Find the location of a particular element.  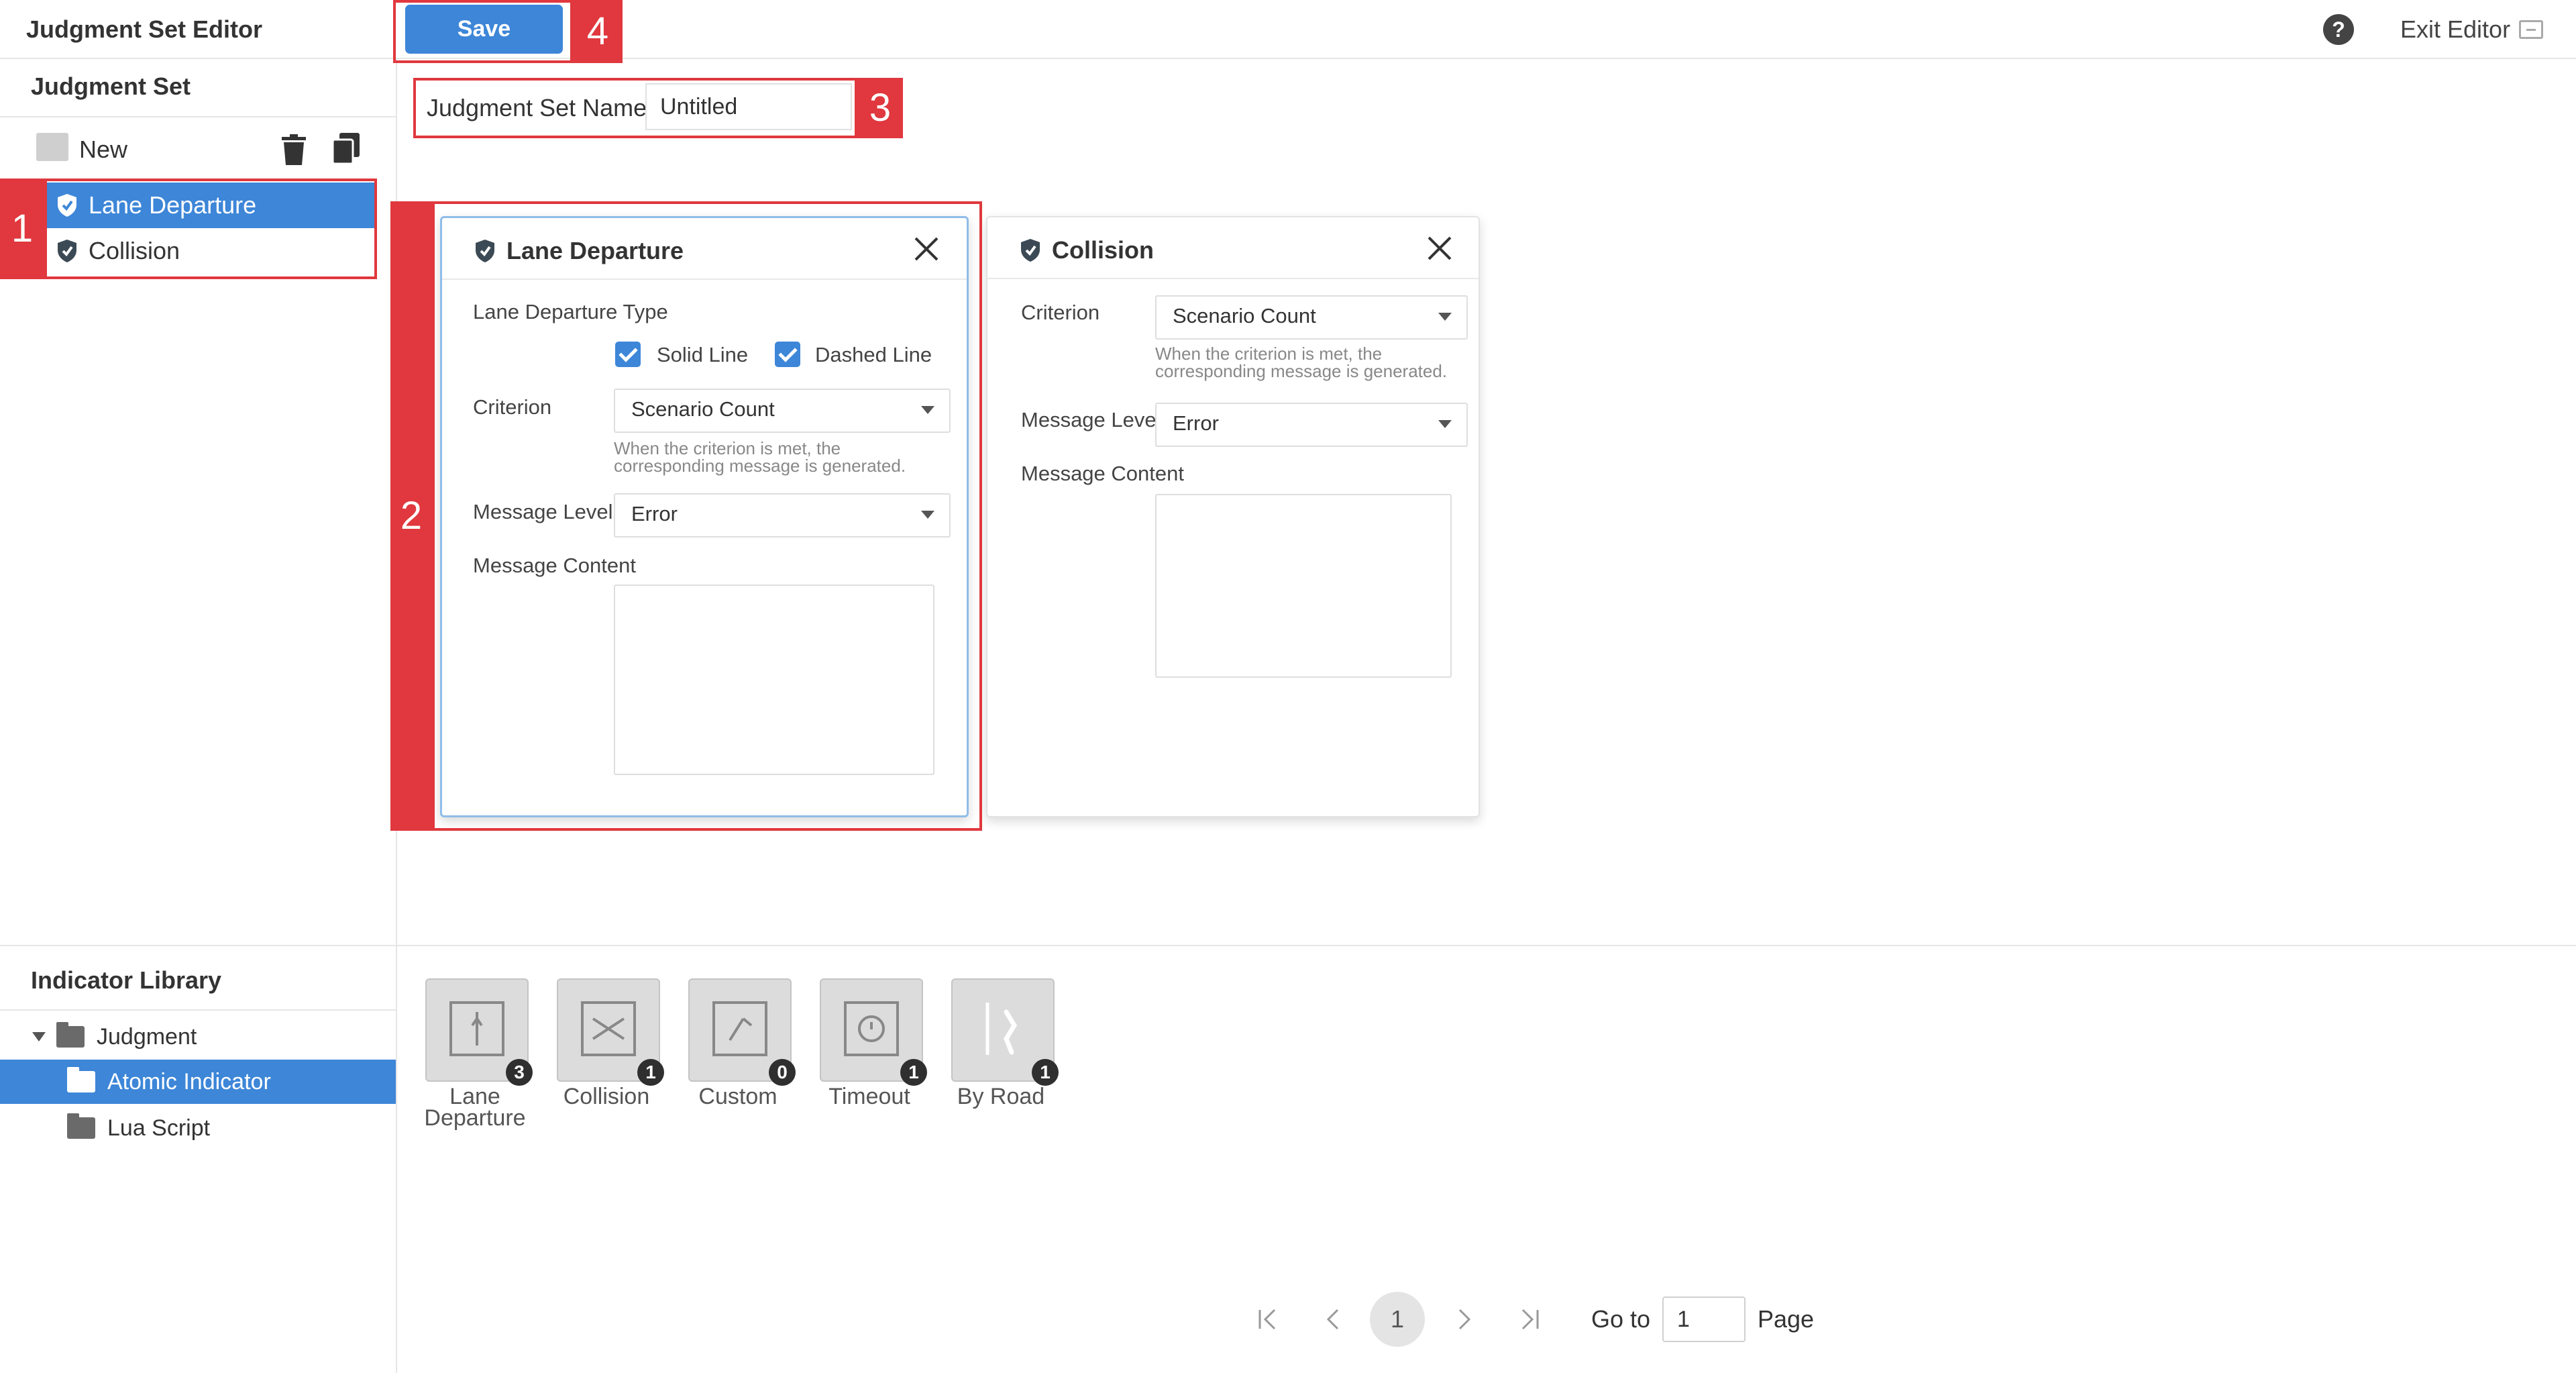

lane-departure-icon is located at coordinates (476, 1028).